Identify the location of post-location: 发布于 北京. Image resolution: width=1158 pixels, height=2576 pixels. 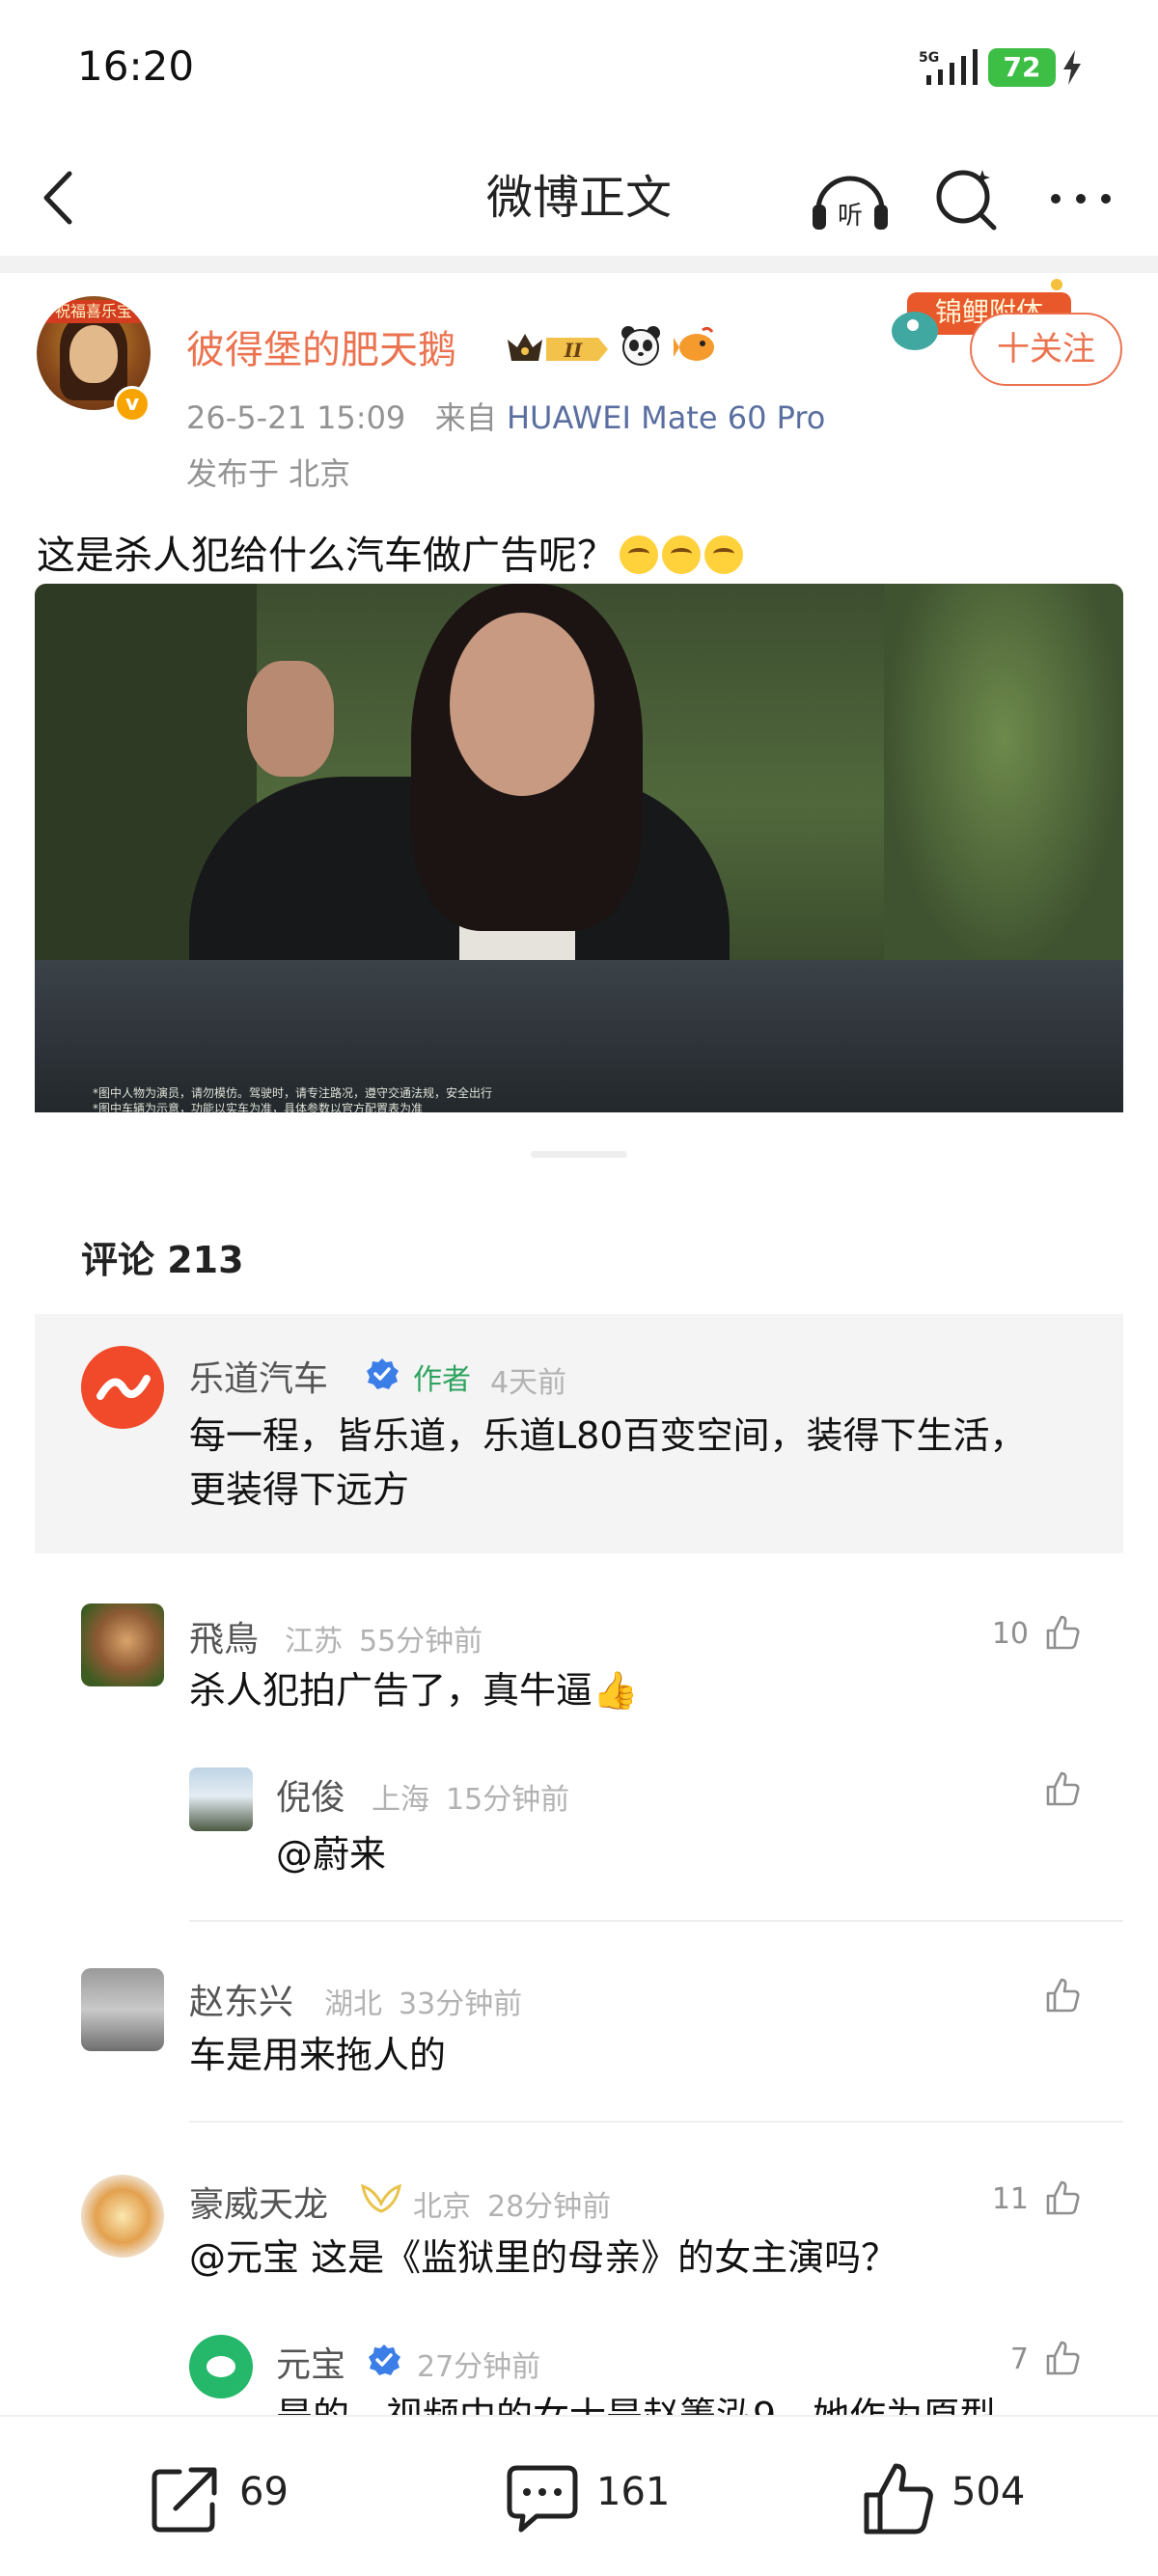
(268, 474).